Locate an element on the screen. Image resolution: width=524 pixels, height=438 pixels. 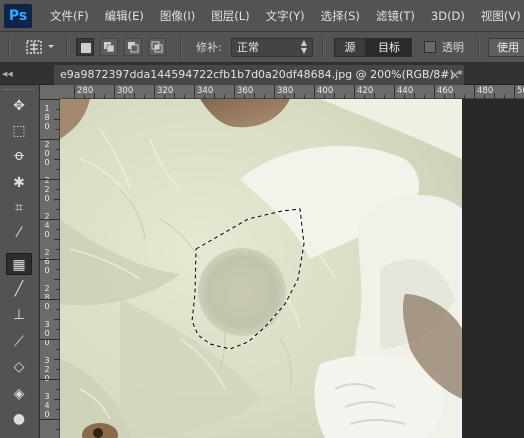
ruler-label: 1 is located at coordinates (47, 108).